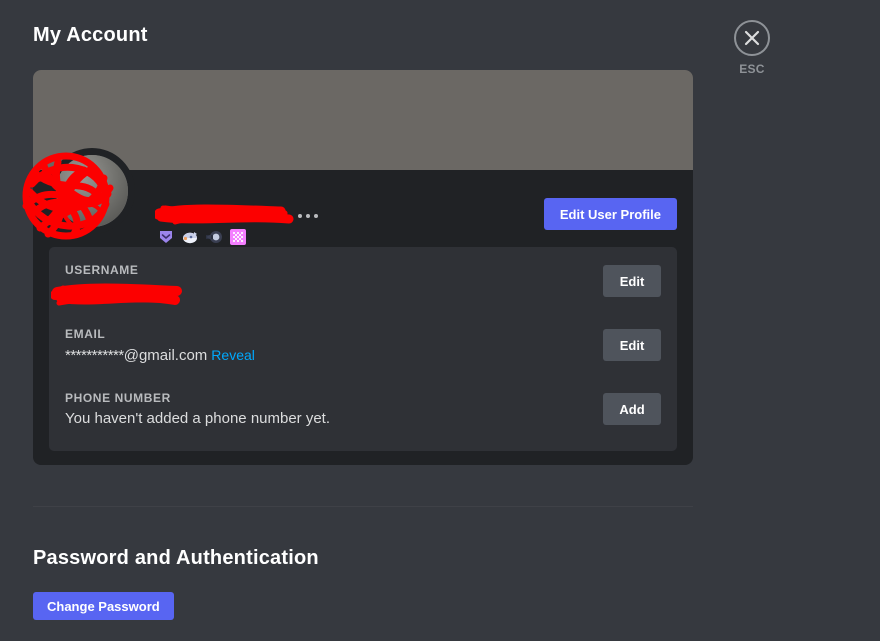 The height and width of the screenshot is (641, 880). Describe the element at coordinates (752, 69) in the screenshot. I see `close-label: ESC` at that location.